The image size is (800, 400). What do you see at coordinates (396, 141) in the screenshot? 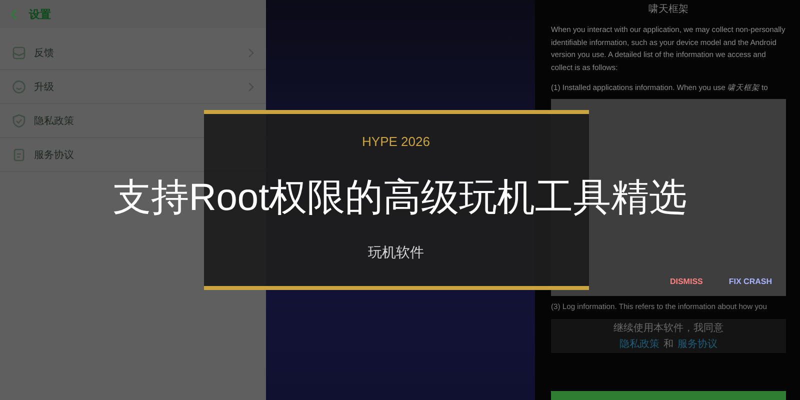
I see `kicker-text: HYPE 2026` at bounding box center [396, 141].